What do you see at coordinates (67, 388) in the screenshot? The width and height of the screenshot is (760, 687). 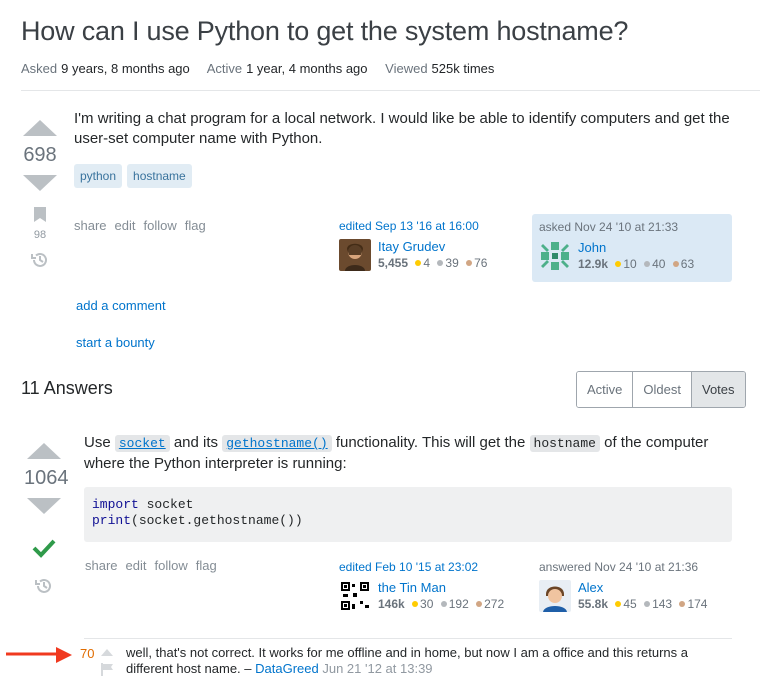 I see `answers-count-heading: 11 Answers` at bounding box center [67, 388].